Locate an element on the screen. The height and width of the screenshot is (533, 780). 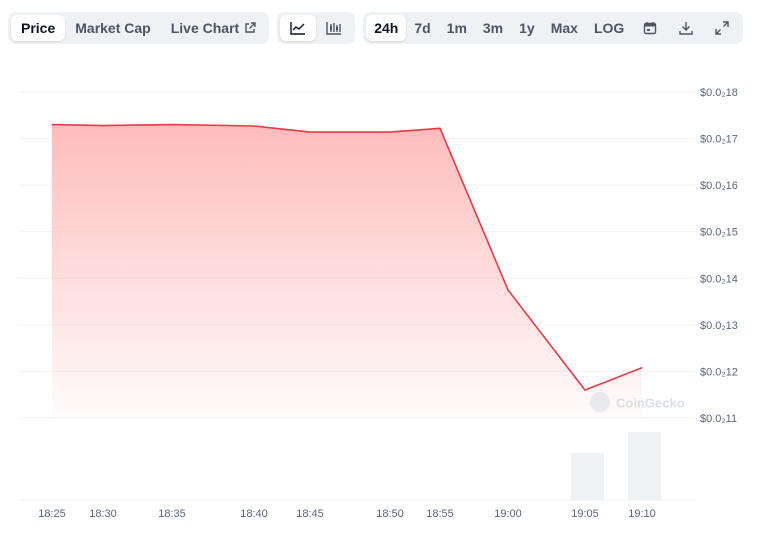
x-tick-label: 19:00 is located at coordinates (508, 514).